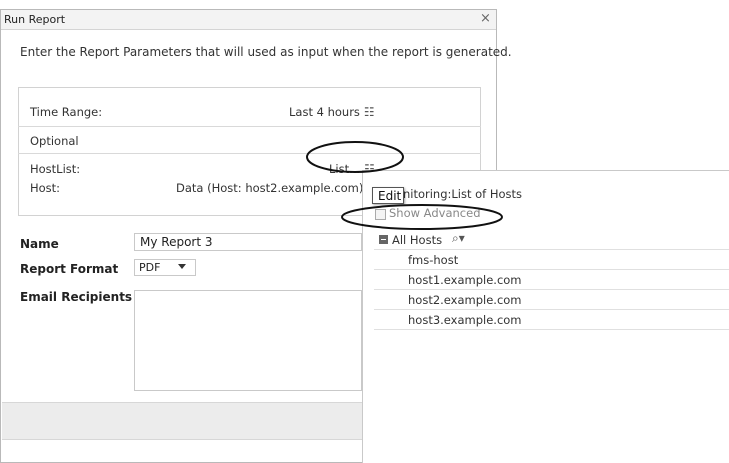 Image resolution: width=729 pixels, height=463 pixels. Describe the element at coordinates (465, 320) in the screenshot. I see `host-name: host3.example.com` at that location.